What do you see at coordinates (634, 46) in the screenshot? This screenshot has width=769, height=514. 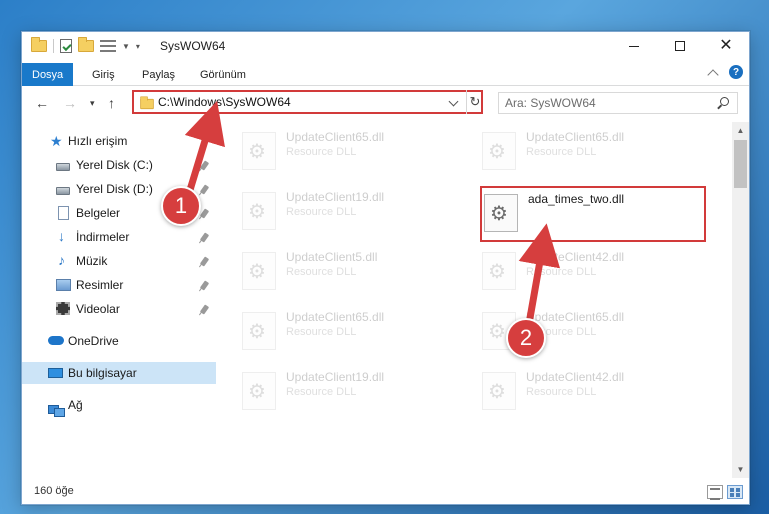 I see `minimize-button` at bounding box center [634, 46].